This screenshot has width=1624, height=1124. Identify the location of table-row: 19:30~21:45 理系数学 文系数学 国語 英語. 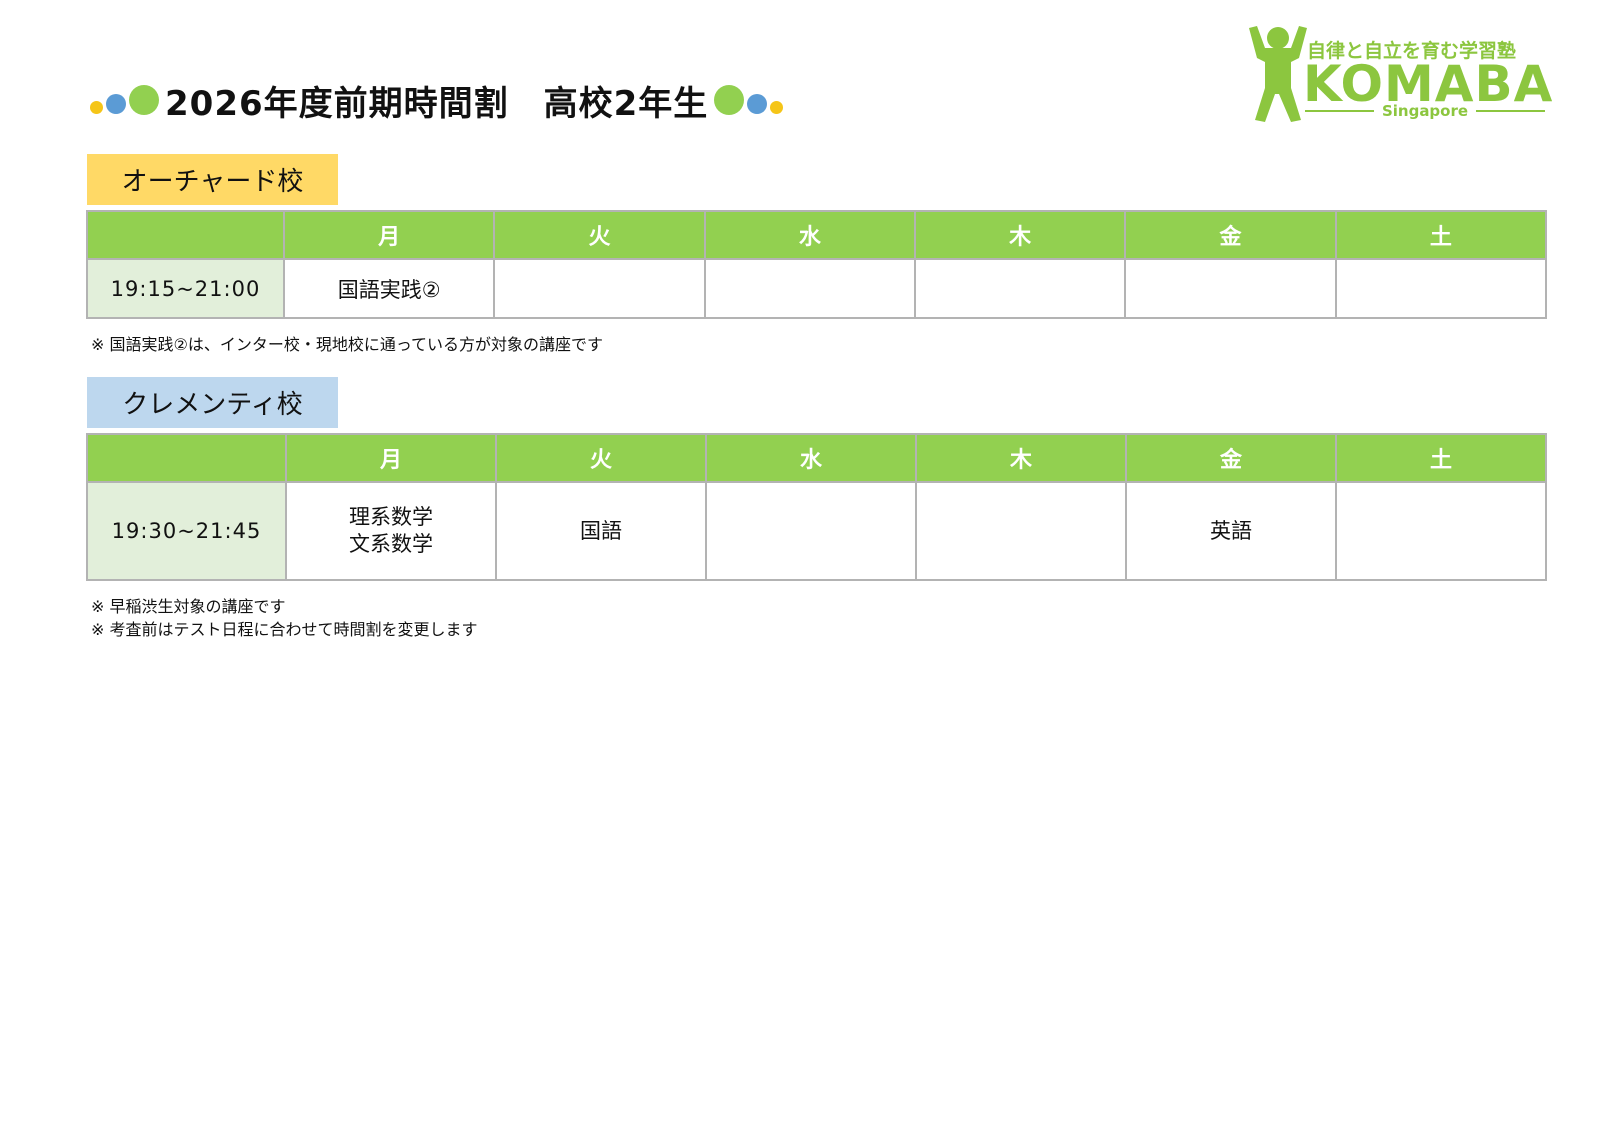
(816, 531).